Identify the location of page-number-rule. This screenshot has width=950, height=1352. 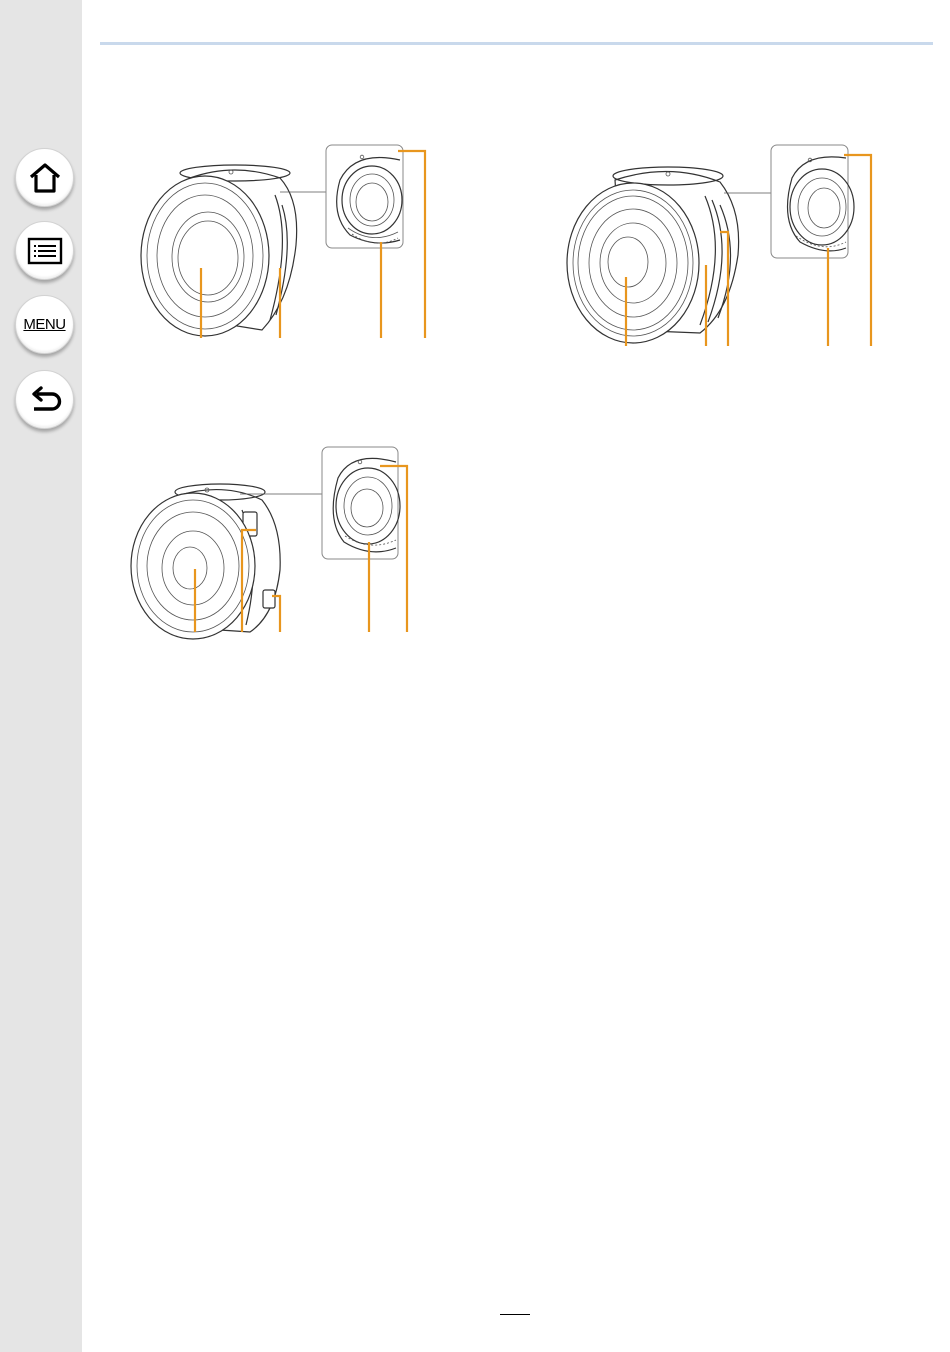
(515, 1314).